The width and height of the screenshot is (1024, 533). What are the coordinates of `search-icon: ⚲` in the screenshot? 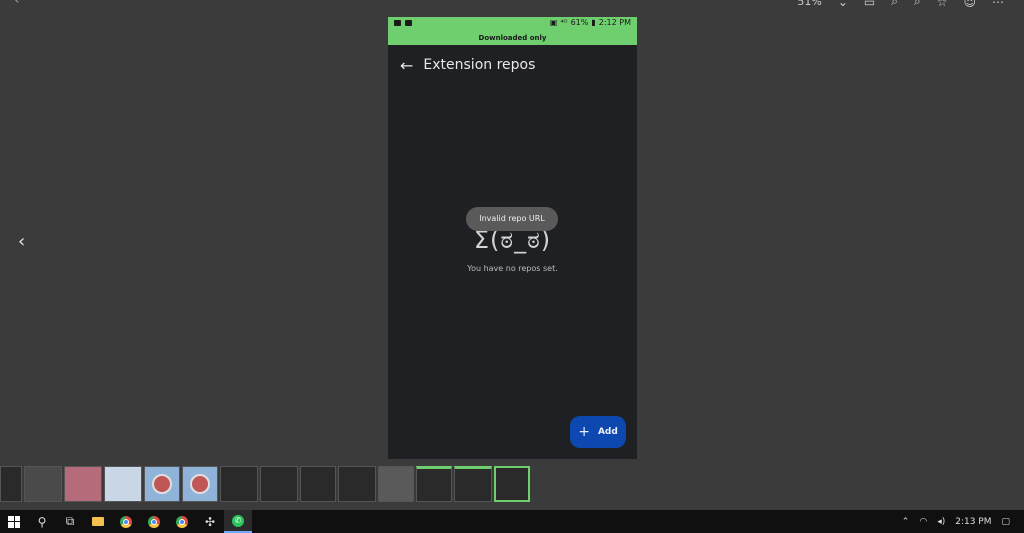 It's located at (42, 521).